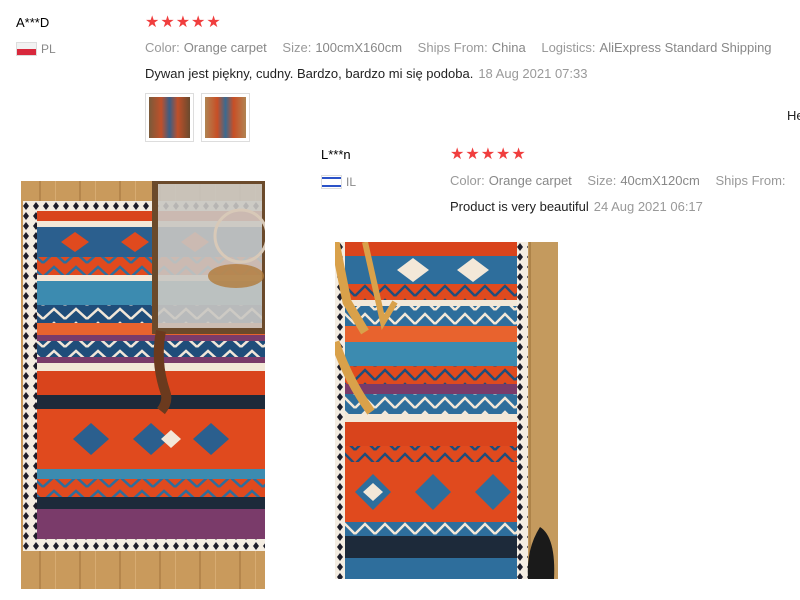 Image resolution: width=800 pixels, height=600 pixels. What do you see at coordinates (336, 154) in the screenshot?
I see `reviewer-name: L***n` at bounding box center [336, 154].